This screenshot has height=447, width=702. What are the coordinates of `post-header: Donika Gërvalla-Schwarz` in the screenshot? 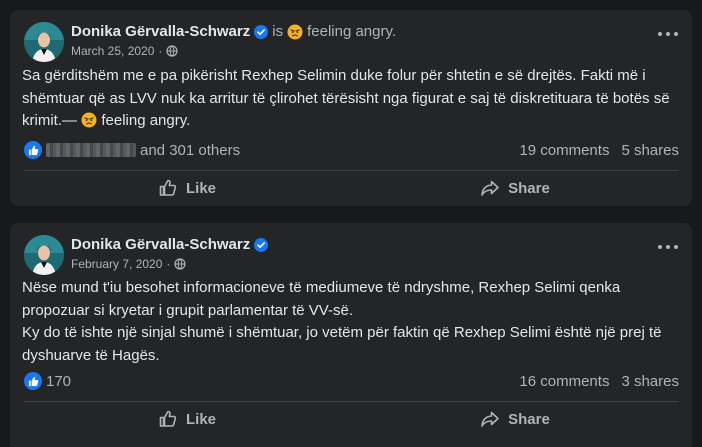 It's located at (170, 244).